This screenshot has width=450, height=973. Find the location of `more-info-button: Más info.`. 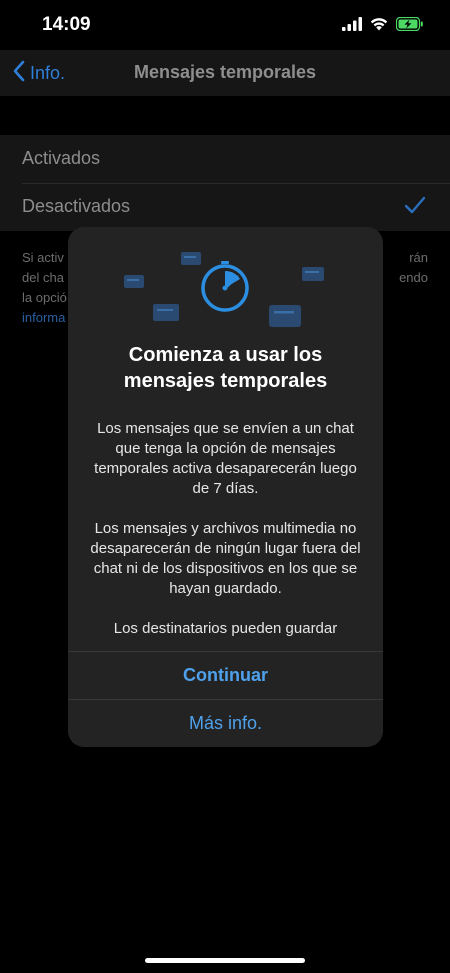

more-info-button: Más info. is located at coordinates (225, 723).